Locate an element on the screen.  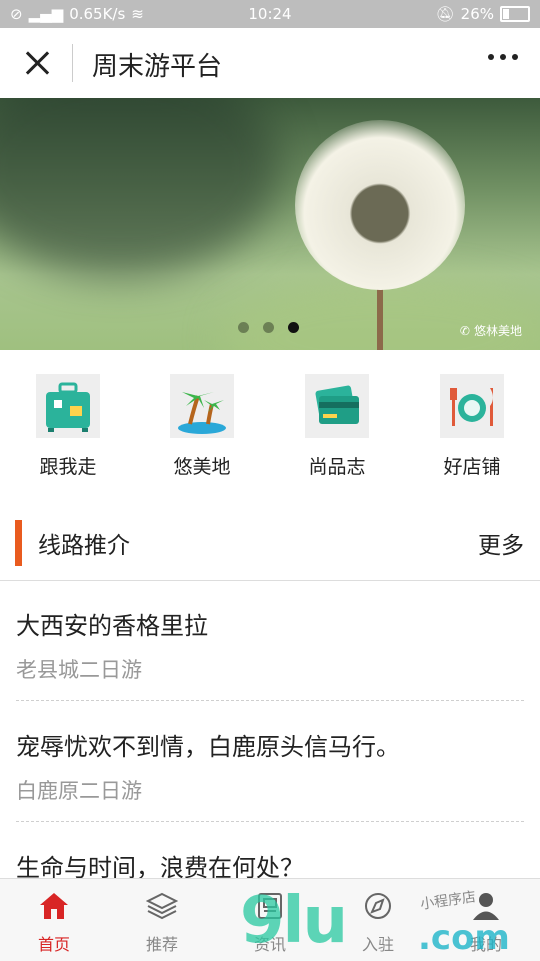
tab-home: 首页 is located at coordinates (54, 922).